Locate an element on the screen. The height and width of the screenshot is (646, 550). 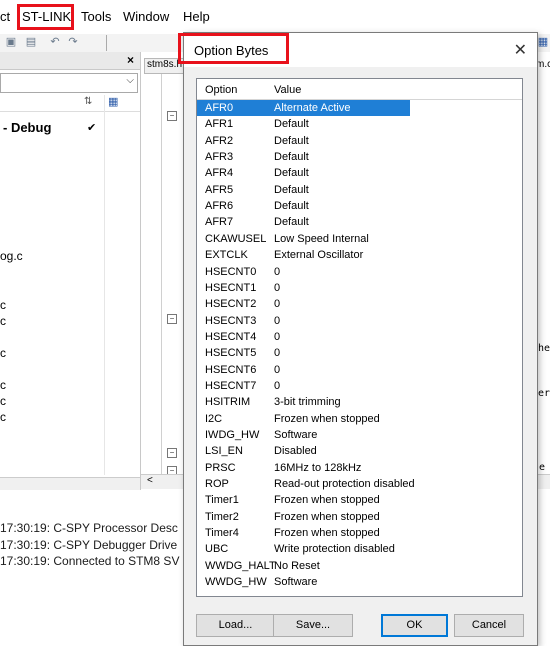
option-row: HSECNT4 0 is located at coordinates (359, 337).